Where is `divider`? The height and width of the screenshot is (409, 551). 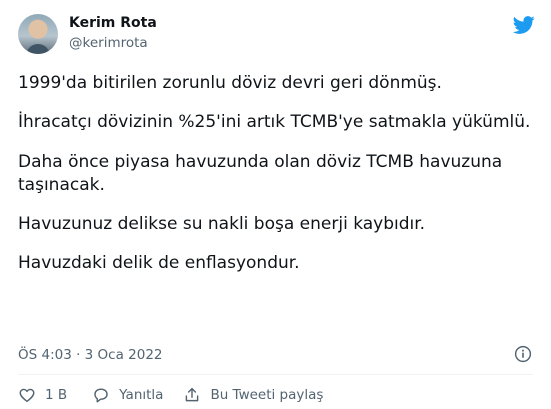 divider is located at coordinates (275, 374).